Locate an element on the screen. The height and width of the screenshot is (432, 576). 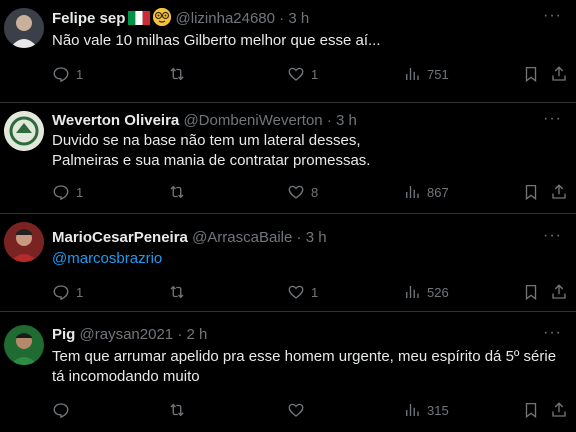
tweet-text: @marcosbrazrio is located at coordinates (307, 259).